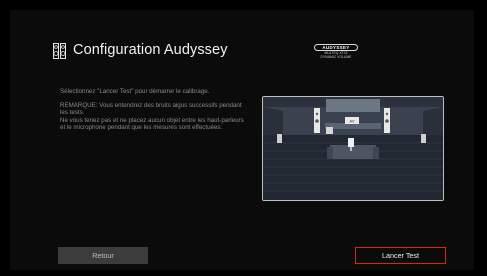 Image resolution: width=487 pixels, height=276 pixels. What do you see at coordinates (336, 55) in the screenshot?
I see `audyssey-logo-tagline: MULTEQ XT32 DYNAMIC VOLUME` at bounding box center [336, 55].